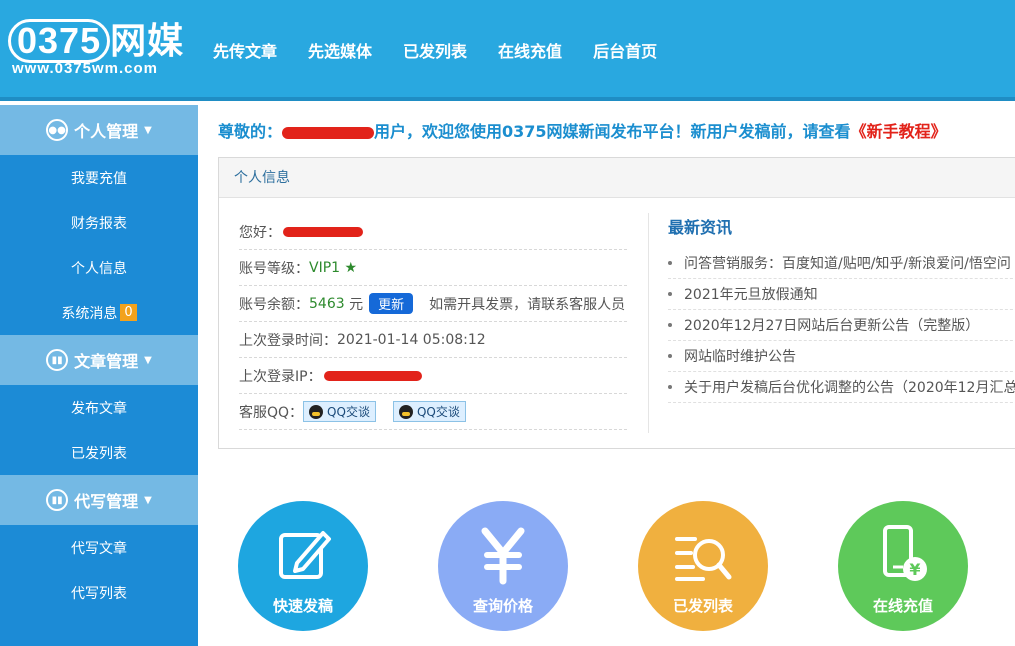  I want to click on last-login-row: 上次登录时间： 2021-01-14 05:08:12, so click(433, 340).